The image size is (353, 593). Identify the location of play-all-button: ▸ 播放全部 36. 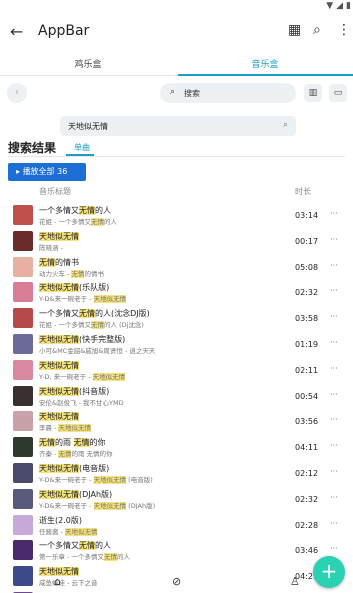
(47, 172).